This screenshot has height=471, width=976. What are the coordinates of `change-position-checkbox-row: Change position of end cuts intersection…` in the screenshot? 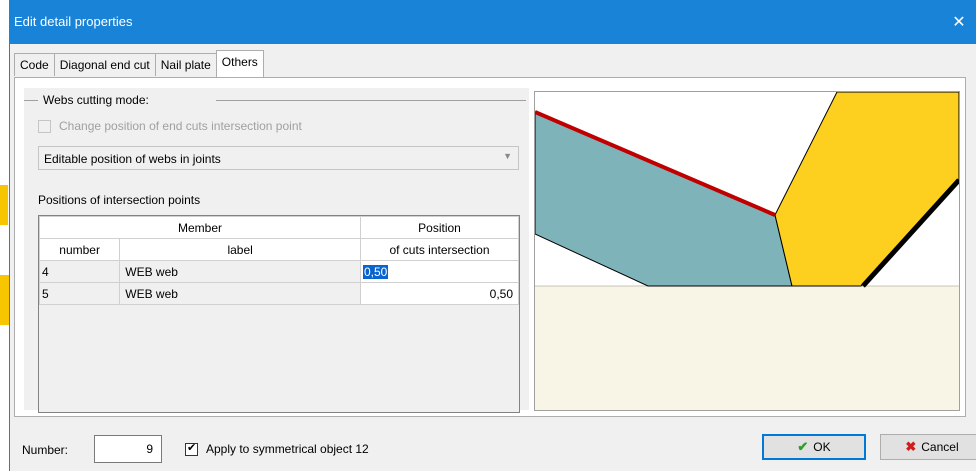 It's located at (170, 126).